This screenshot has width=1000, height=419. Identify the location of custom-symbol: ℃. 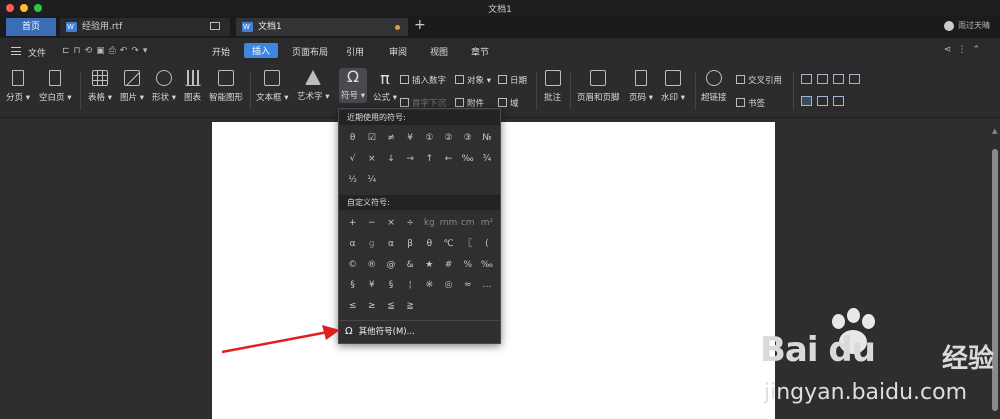
(448, 244).